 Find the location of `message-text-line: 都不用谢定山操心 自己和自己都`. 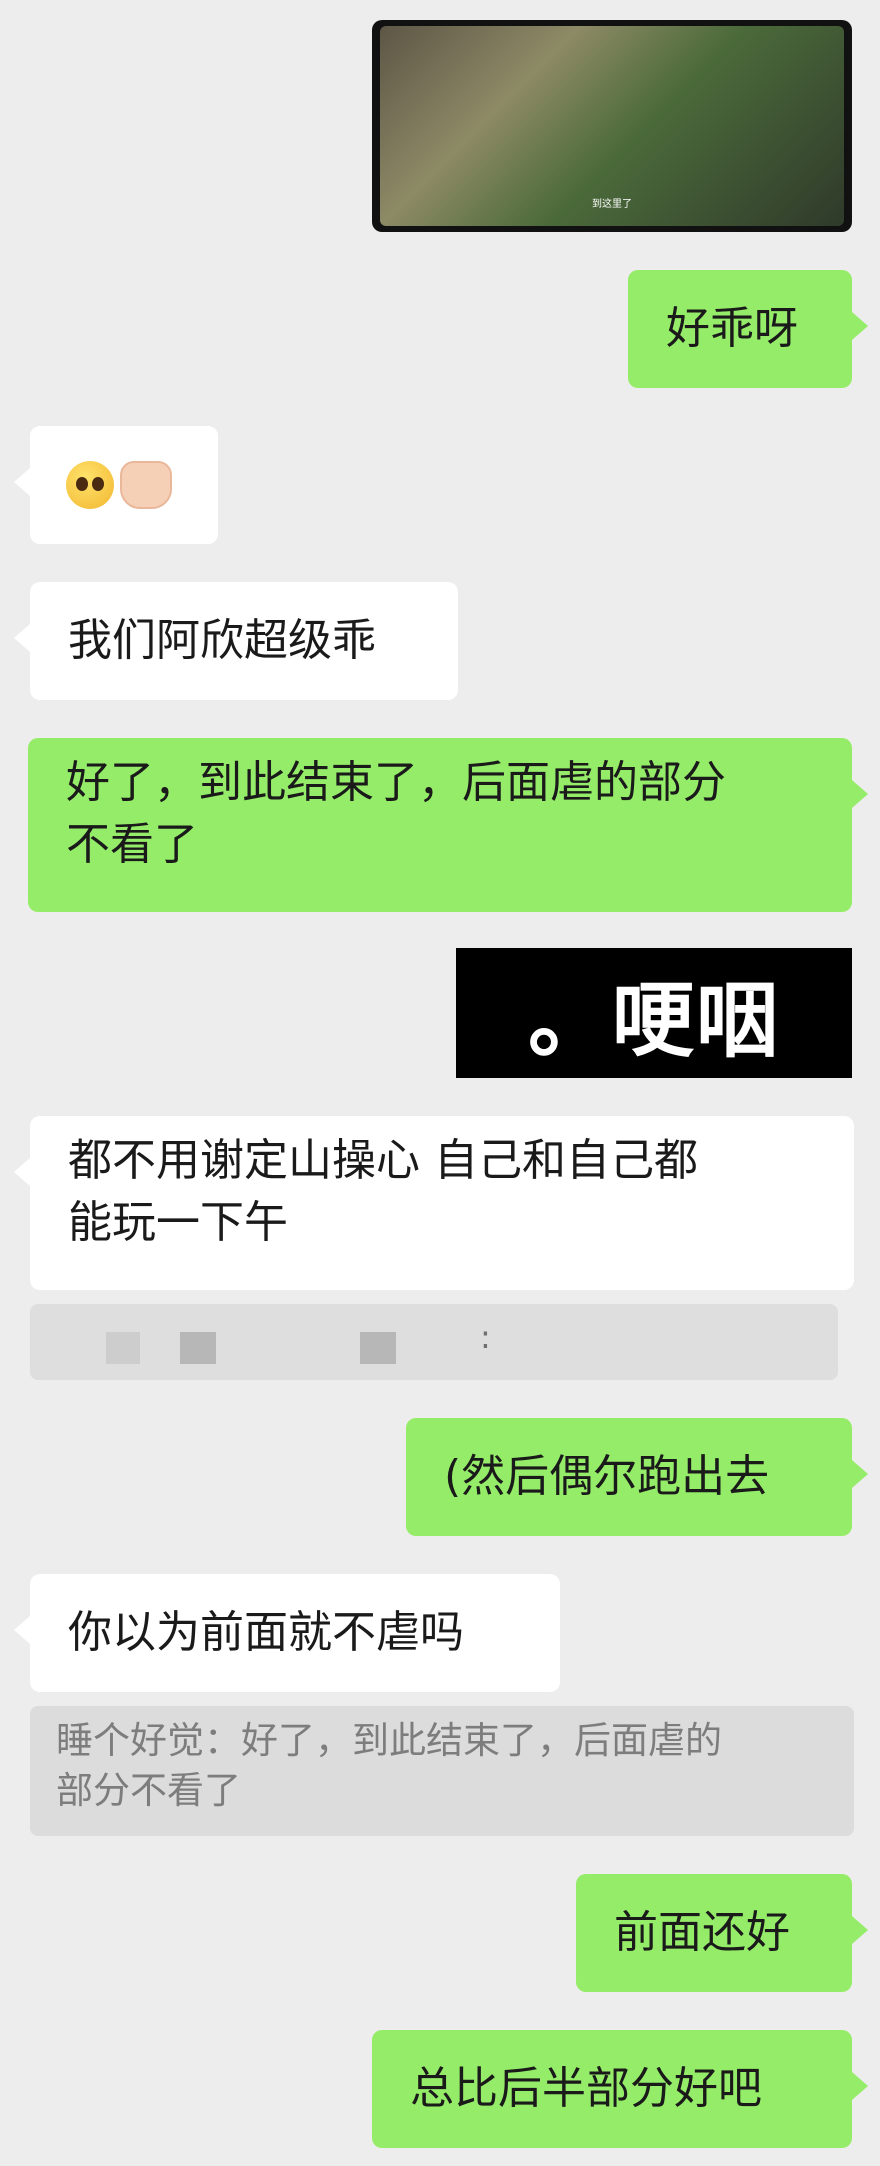

message-text-line: 都不用谢定山操心 自己和自己都 is located at coordinates (383, 1160).